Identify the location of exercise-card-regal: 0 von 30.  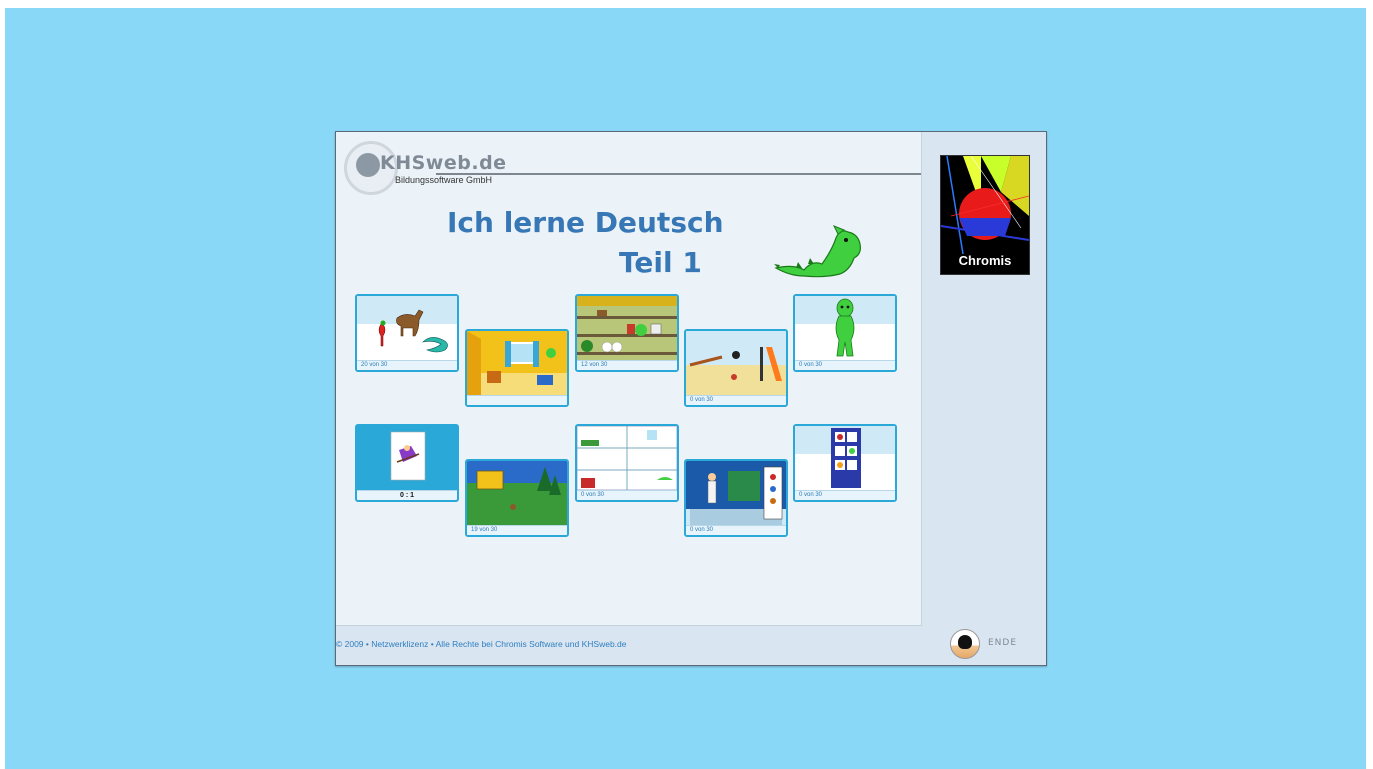
(845, 463).